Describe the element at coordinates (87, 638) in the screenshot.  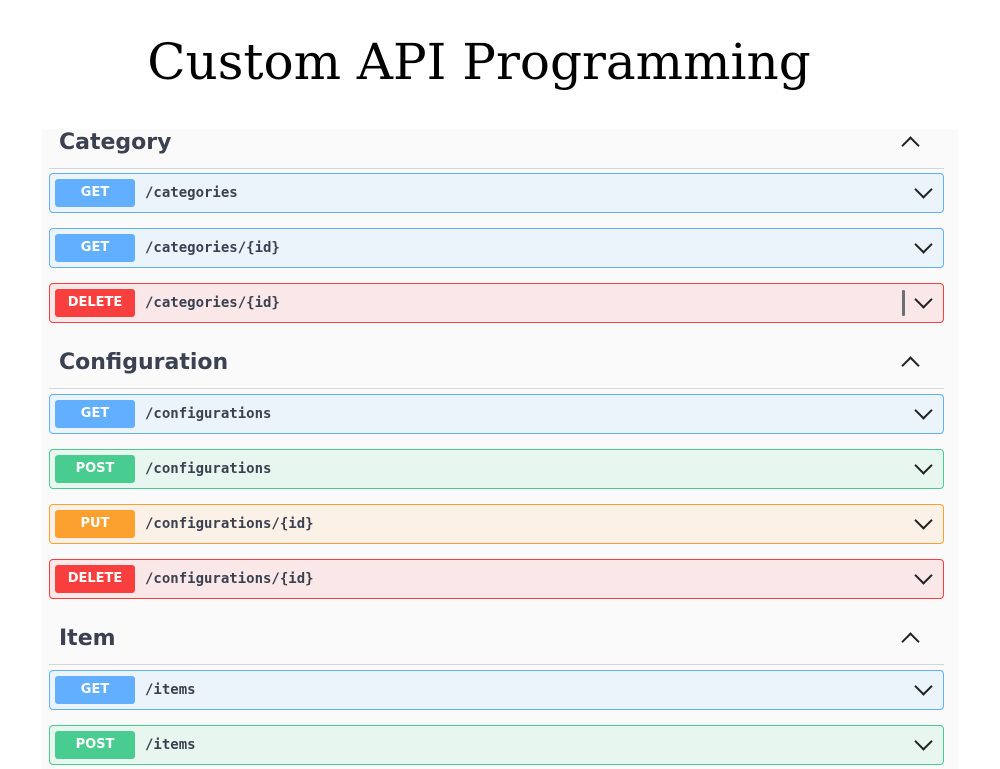
I see `section-title: Item` at that location.